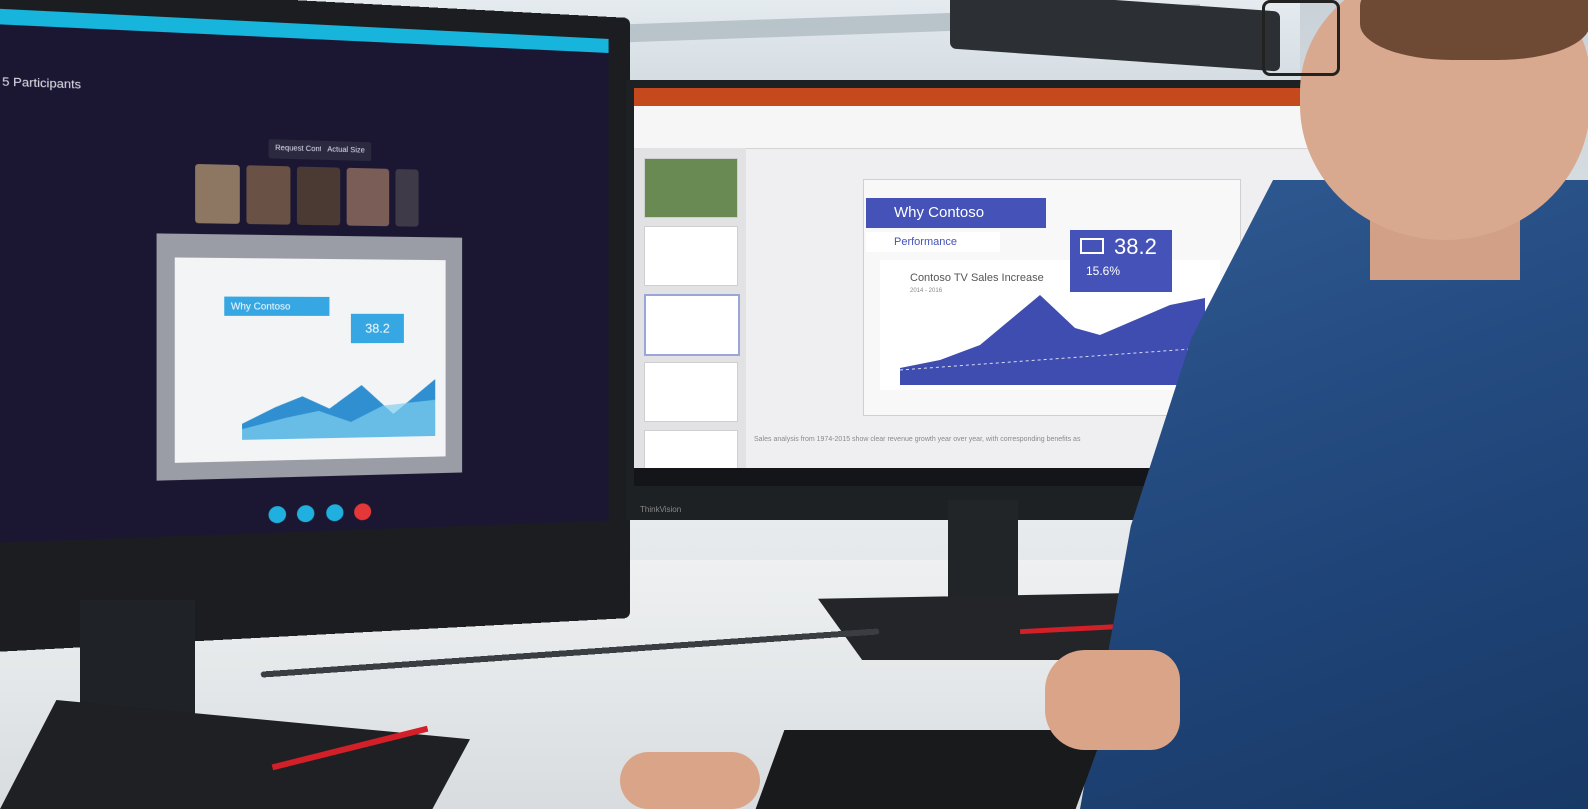 The image size is (1588, 809). What do you see at coordinates (690, 780) in the screenshot?
I see `person-left-hand` at bounding box center [690, 780].